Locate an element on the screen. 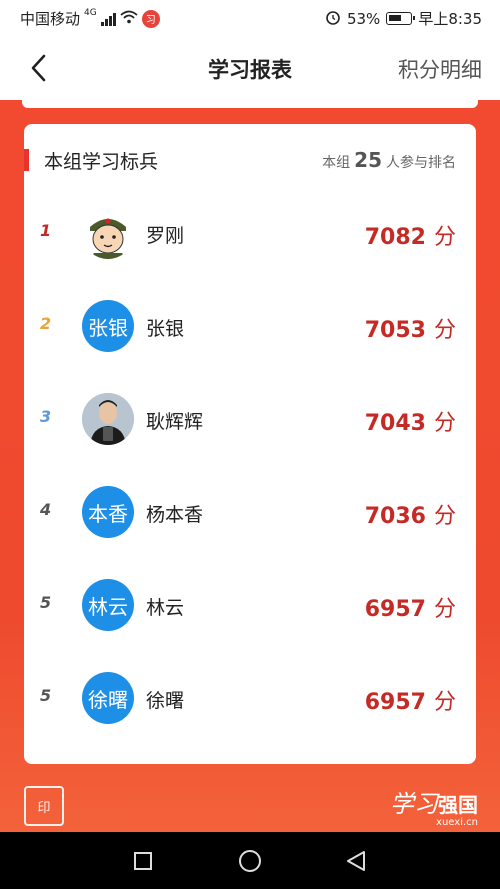  carrier-name: 中国移动 is located at coordinates (50, 19).